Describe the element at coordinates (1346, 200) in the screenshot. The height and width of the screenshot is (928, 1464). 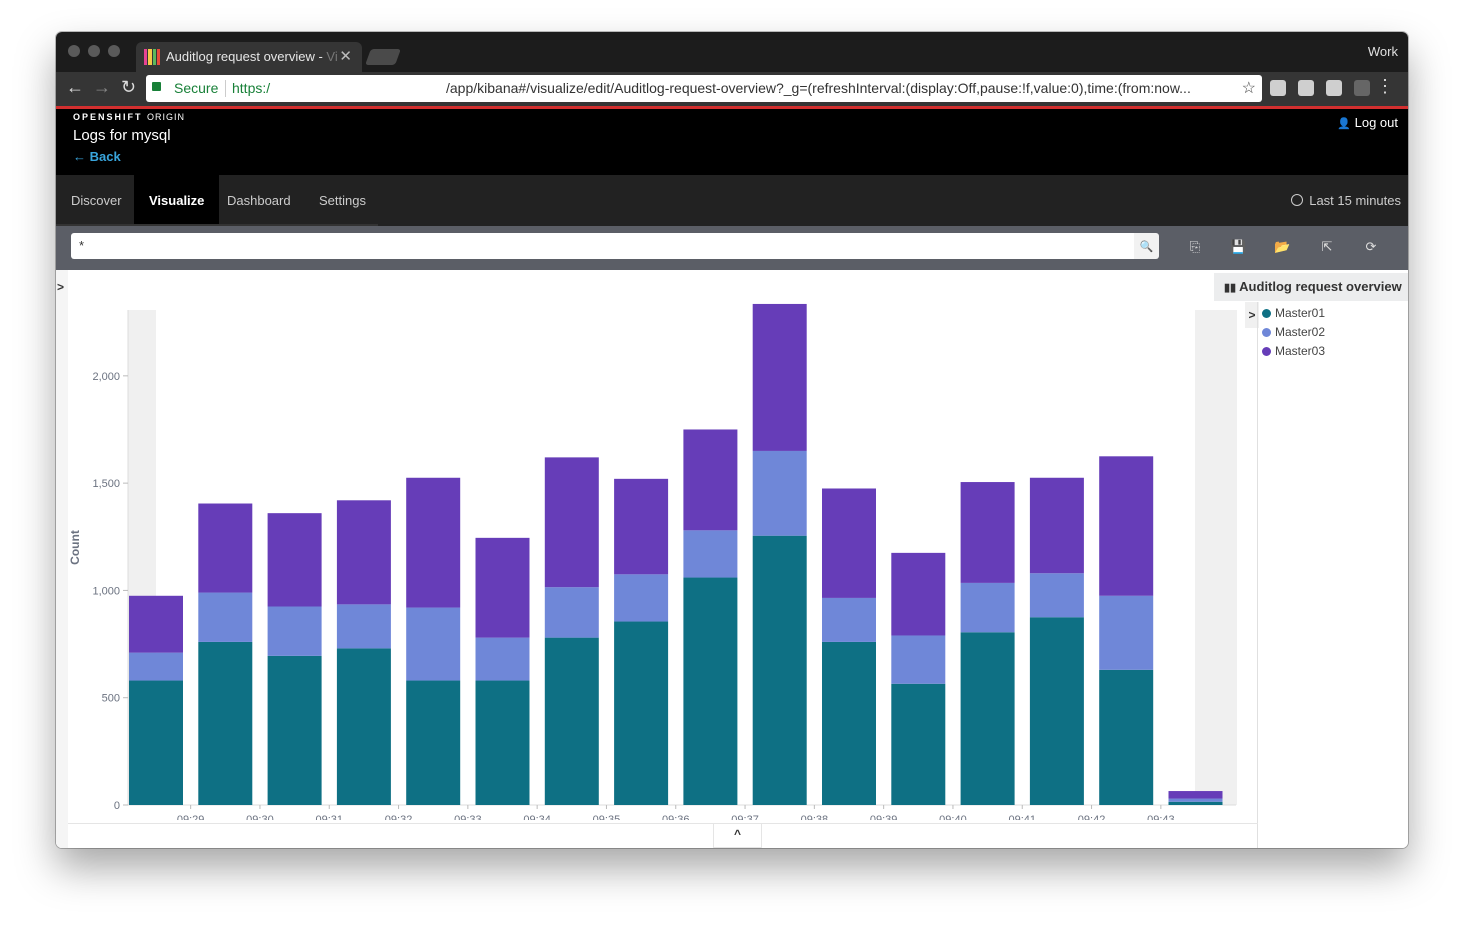
I see `time-picker: Last 15 minutes` at that location.